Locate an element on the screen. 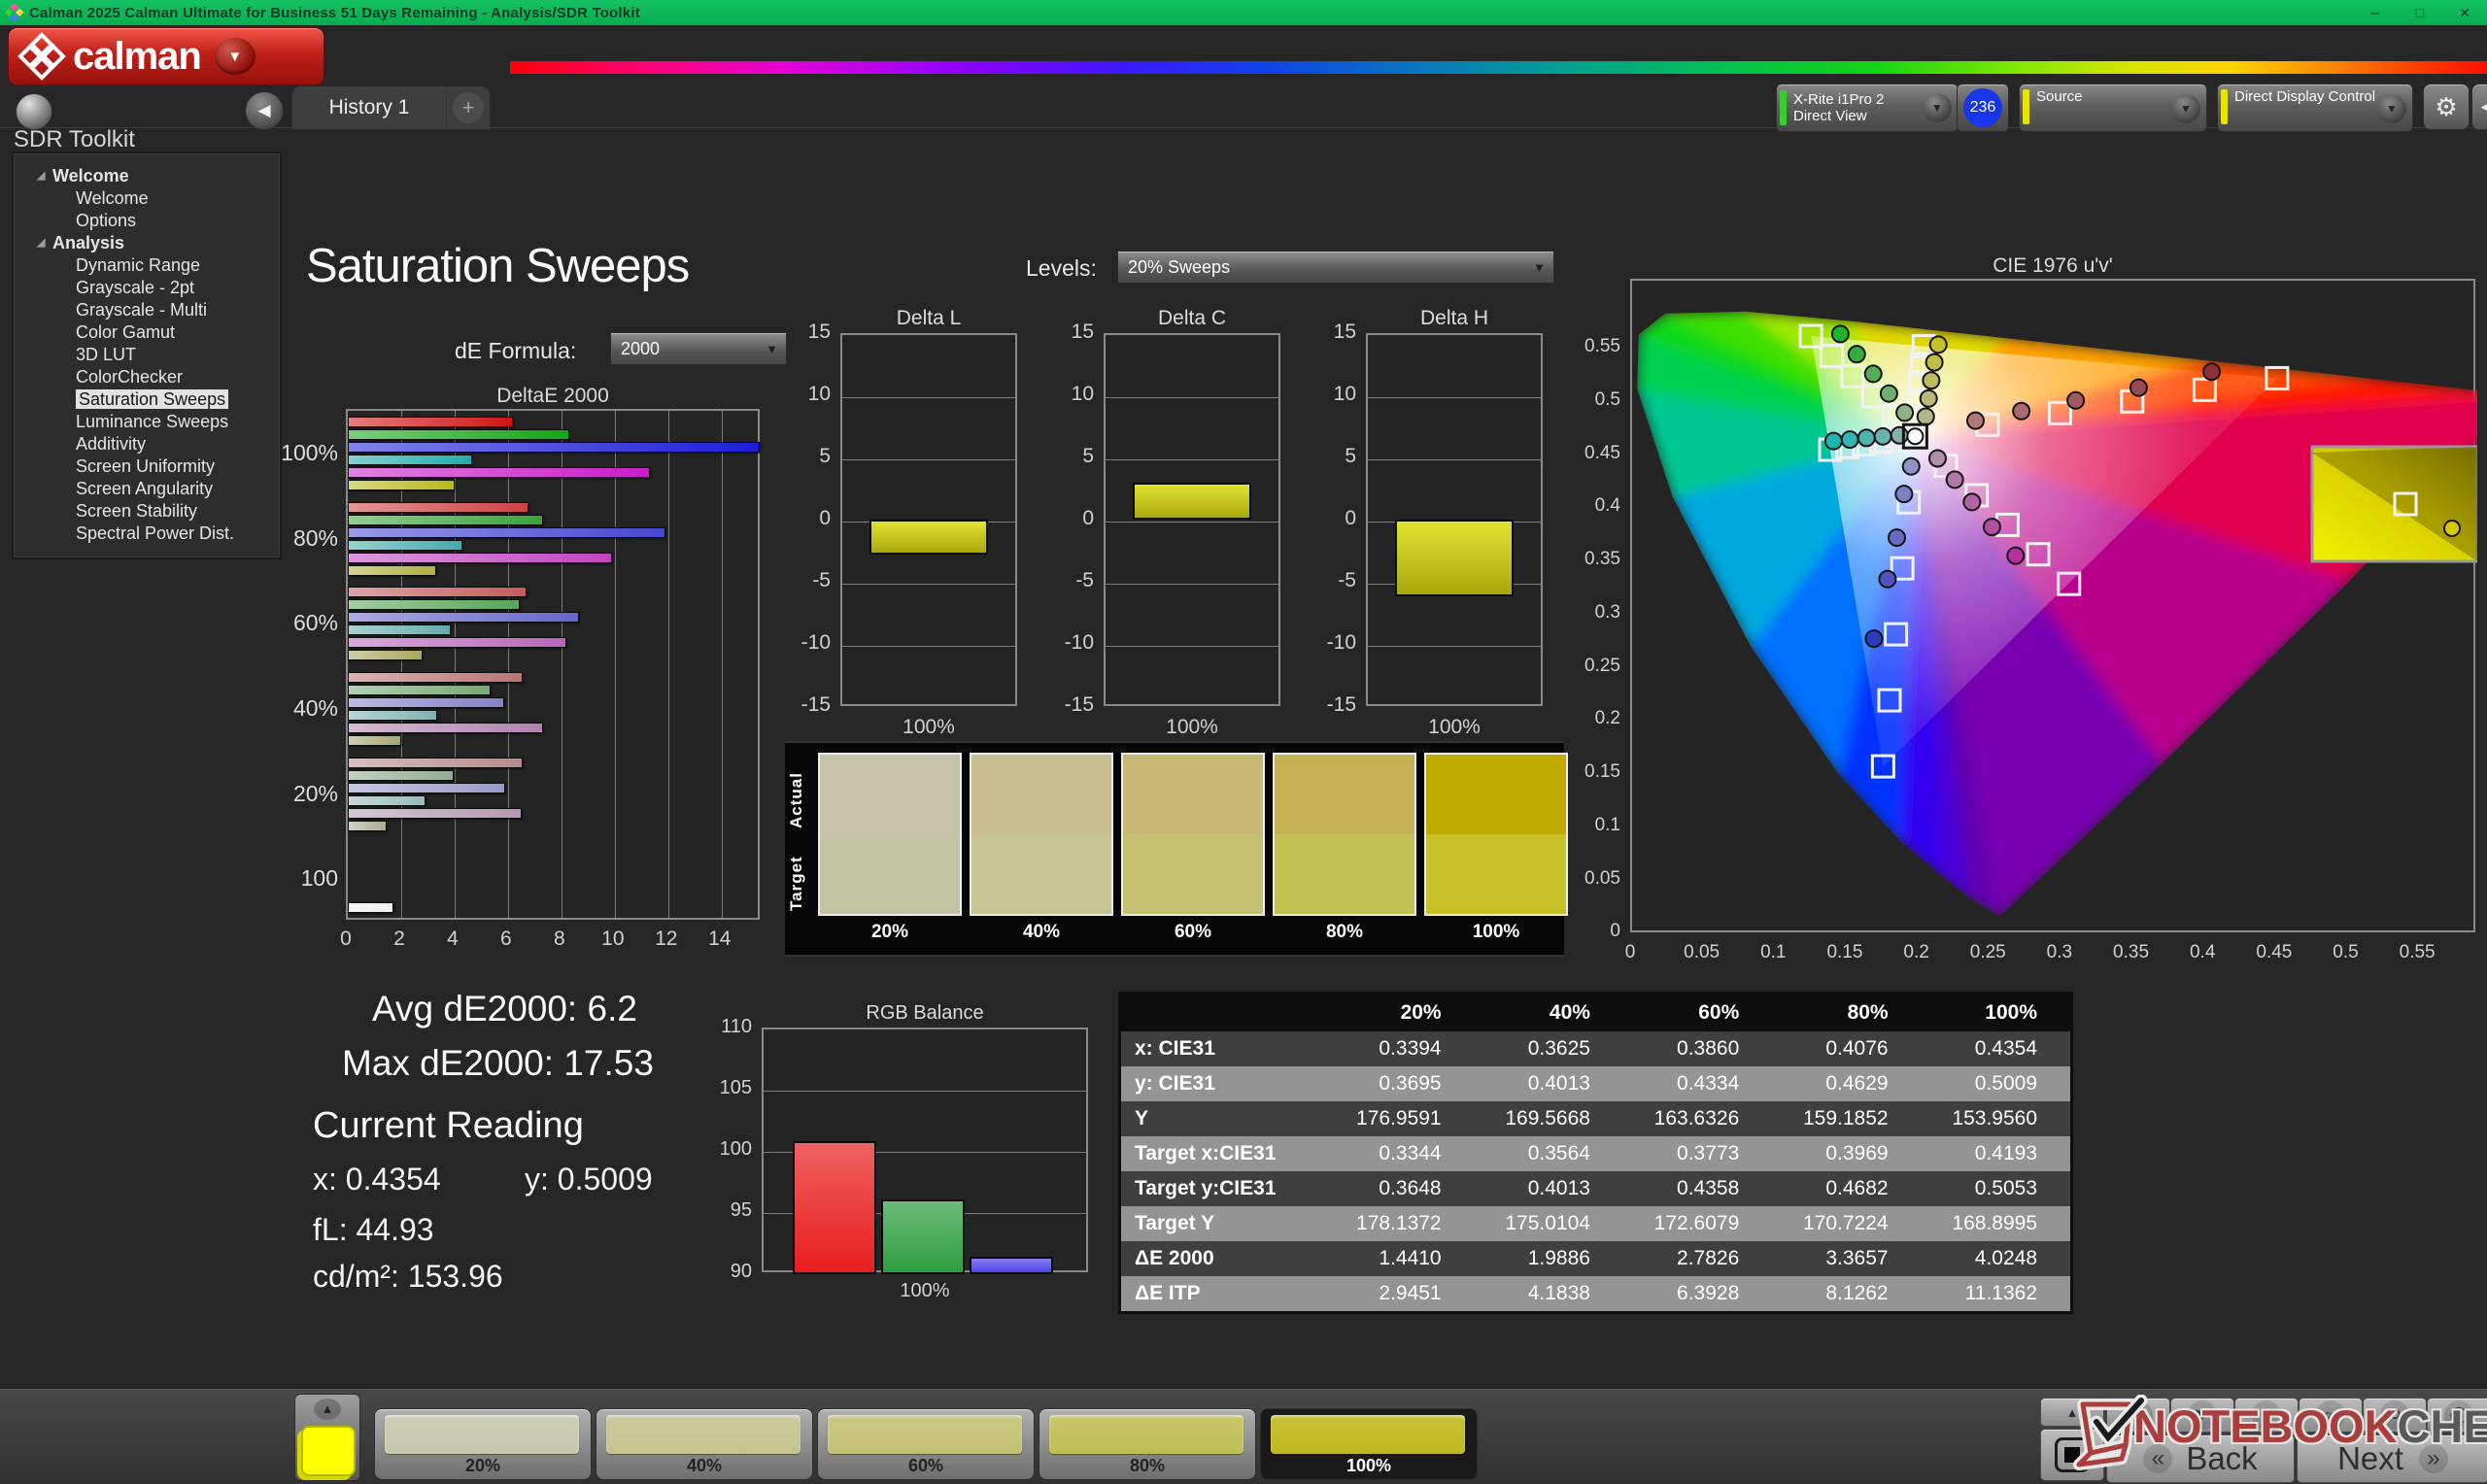  levels-dropdown: 20% Sweeps ▼ is located at coordinates (1335, 267).